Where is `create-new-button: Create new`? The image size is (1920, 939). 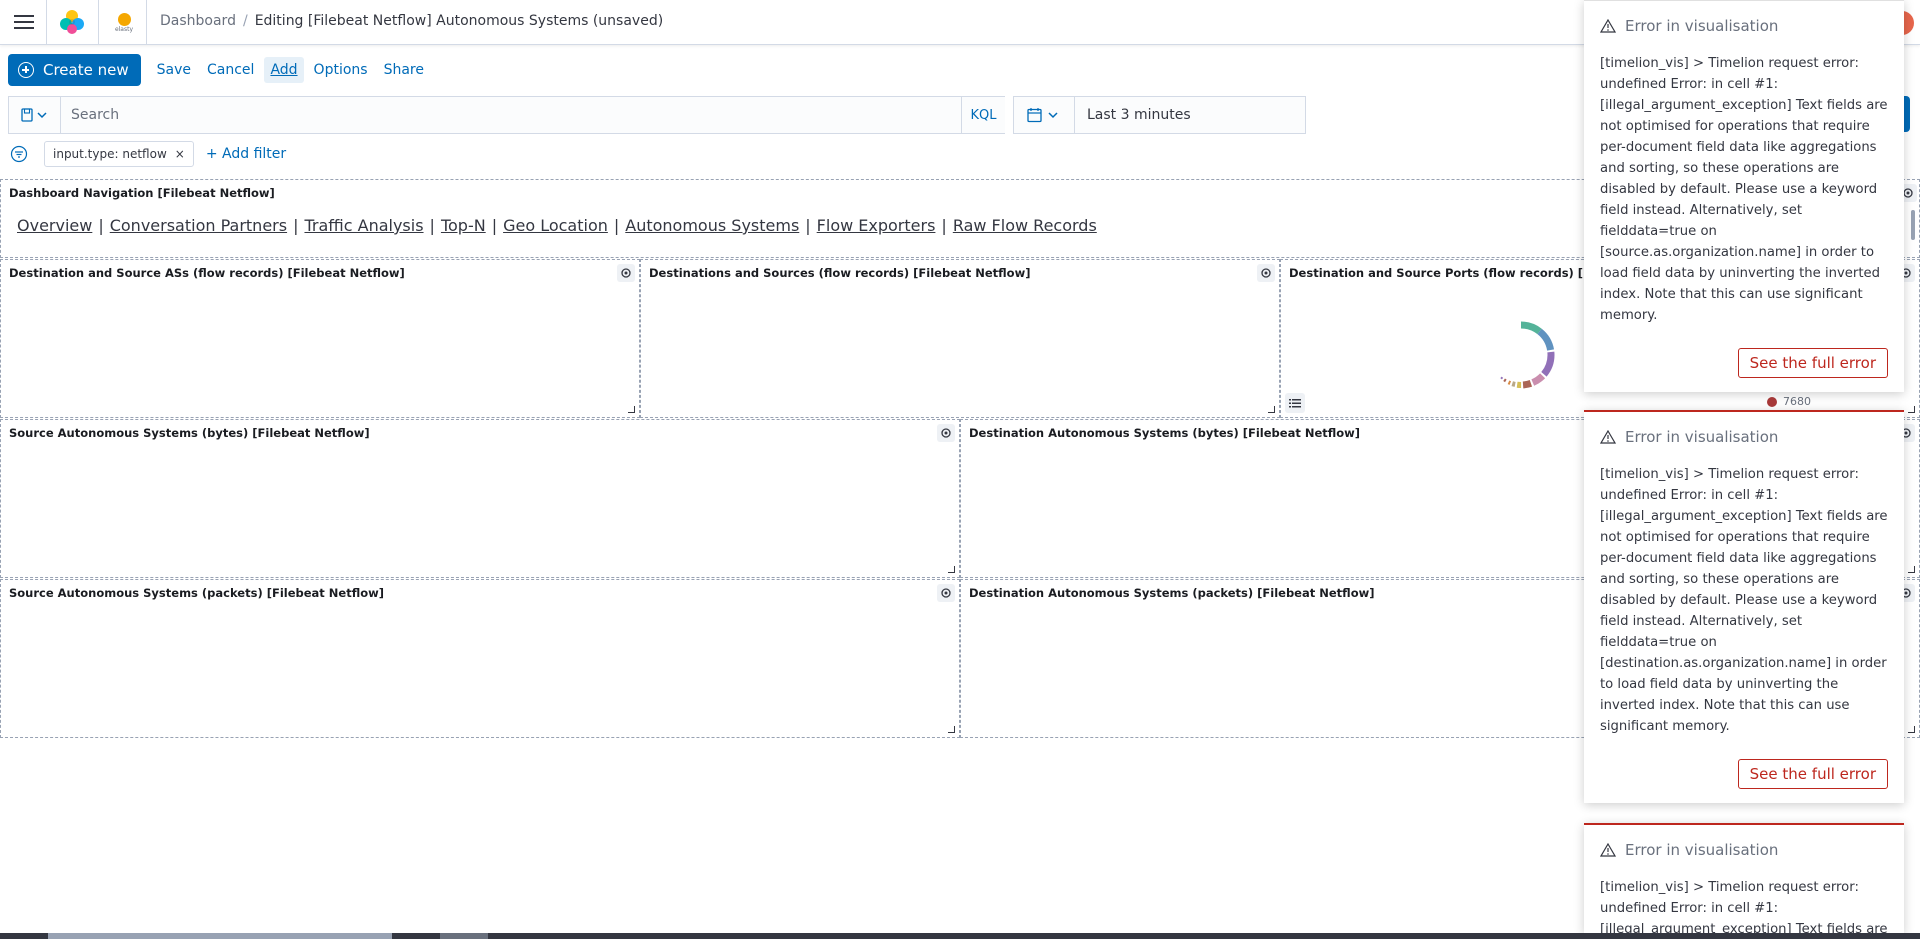
create-new-button: Create new is located at coordinates (74, 70).